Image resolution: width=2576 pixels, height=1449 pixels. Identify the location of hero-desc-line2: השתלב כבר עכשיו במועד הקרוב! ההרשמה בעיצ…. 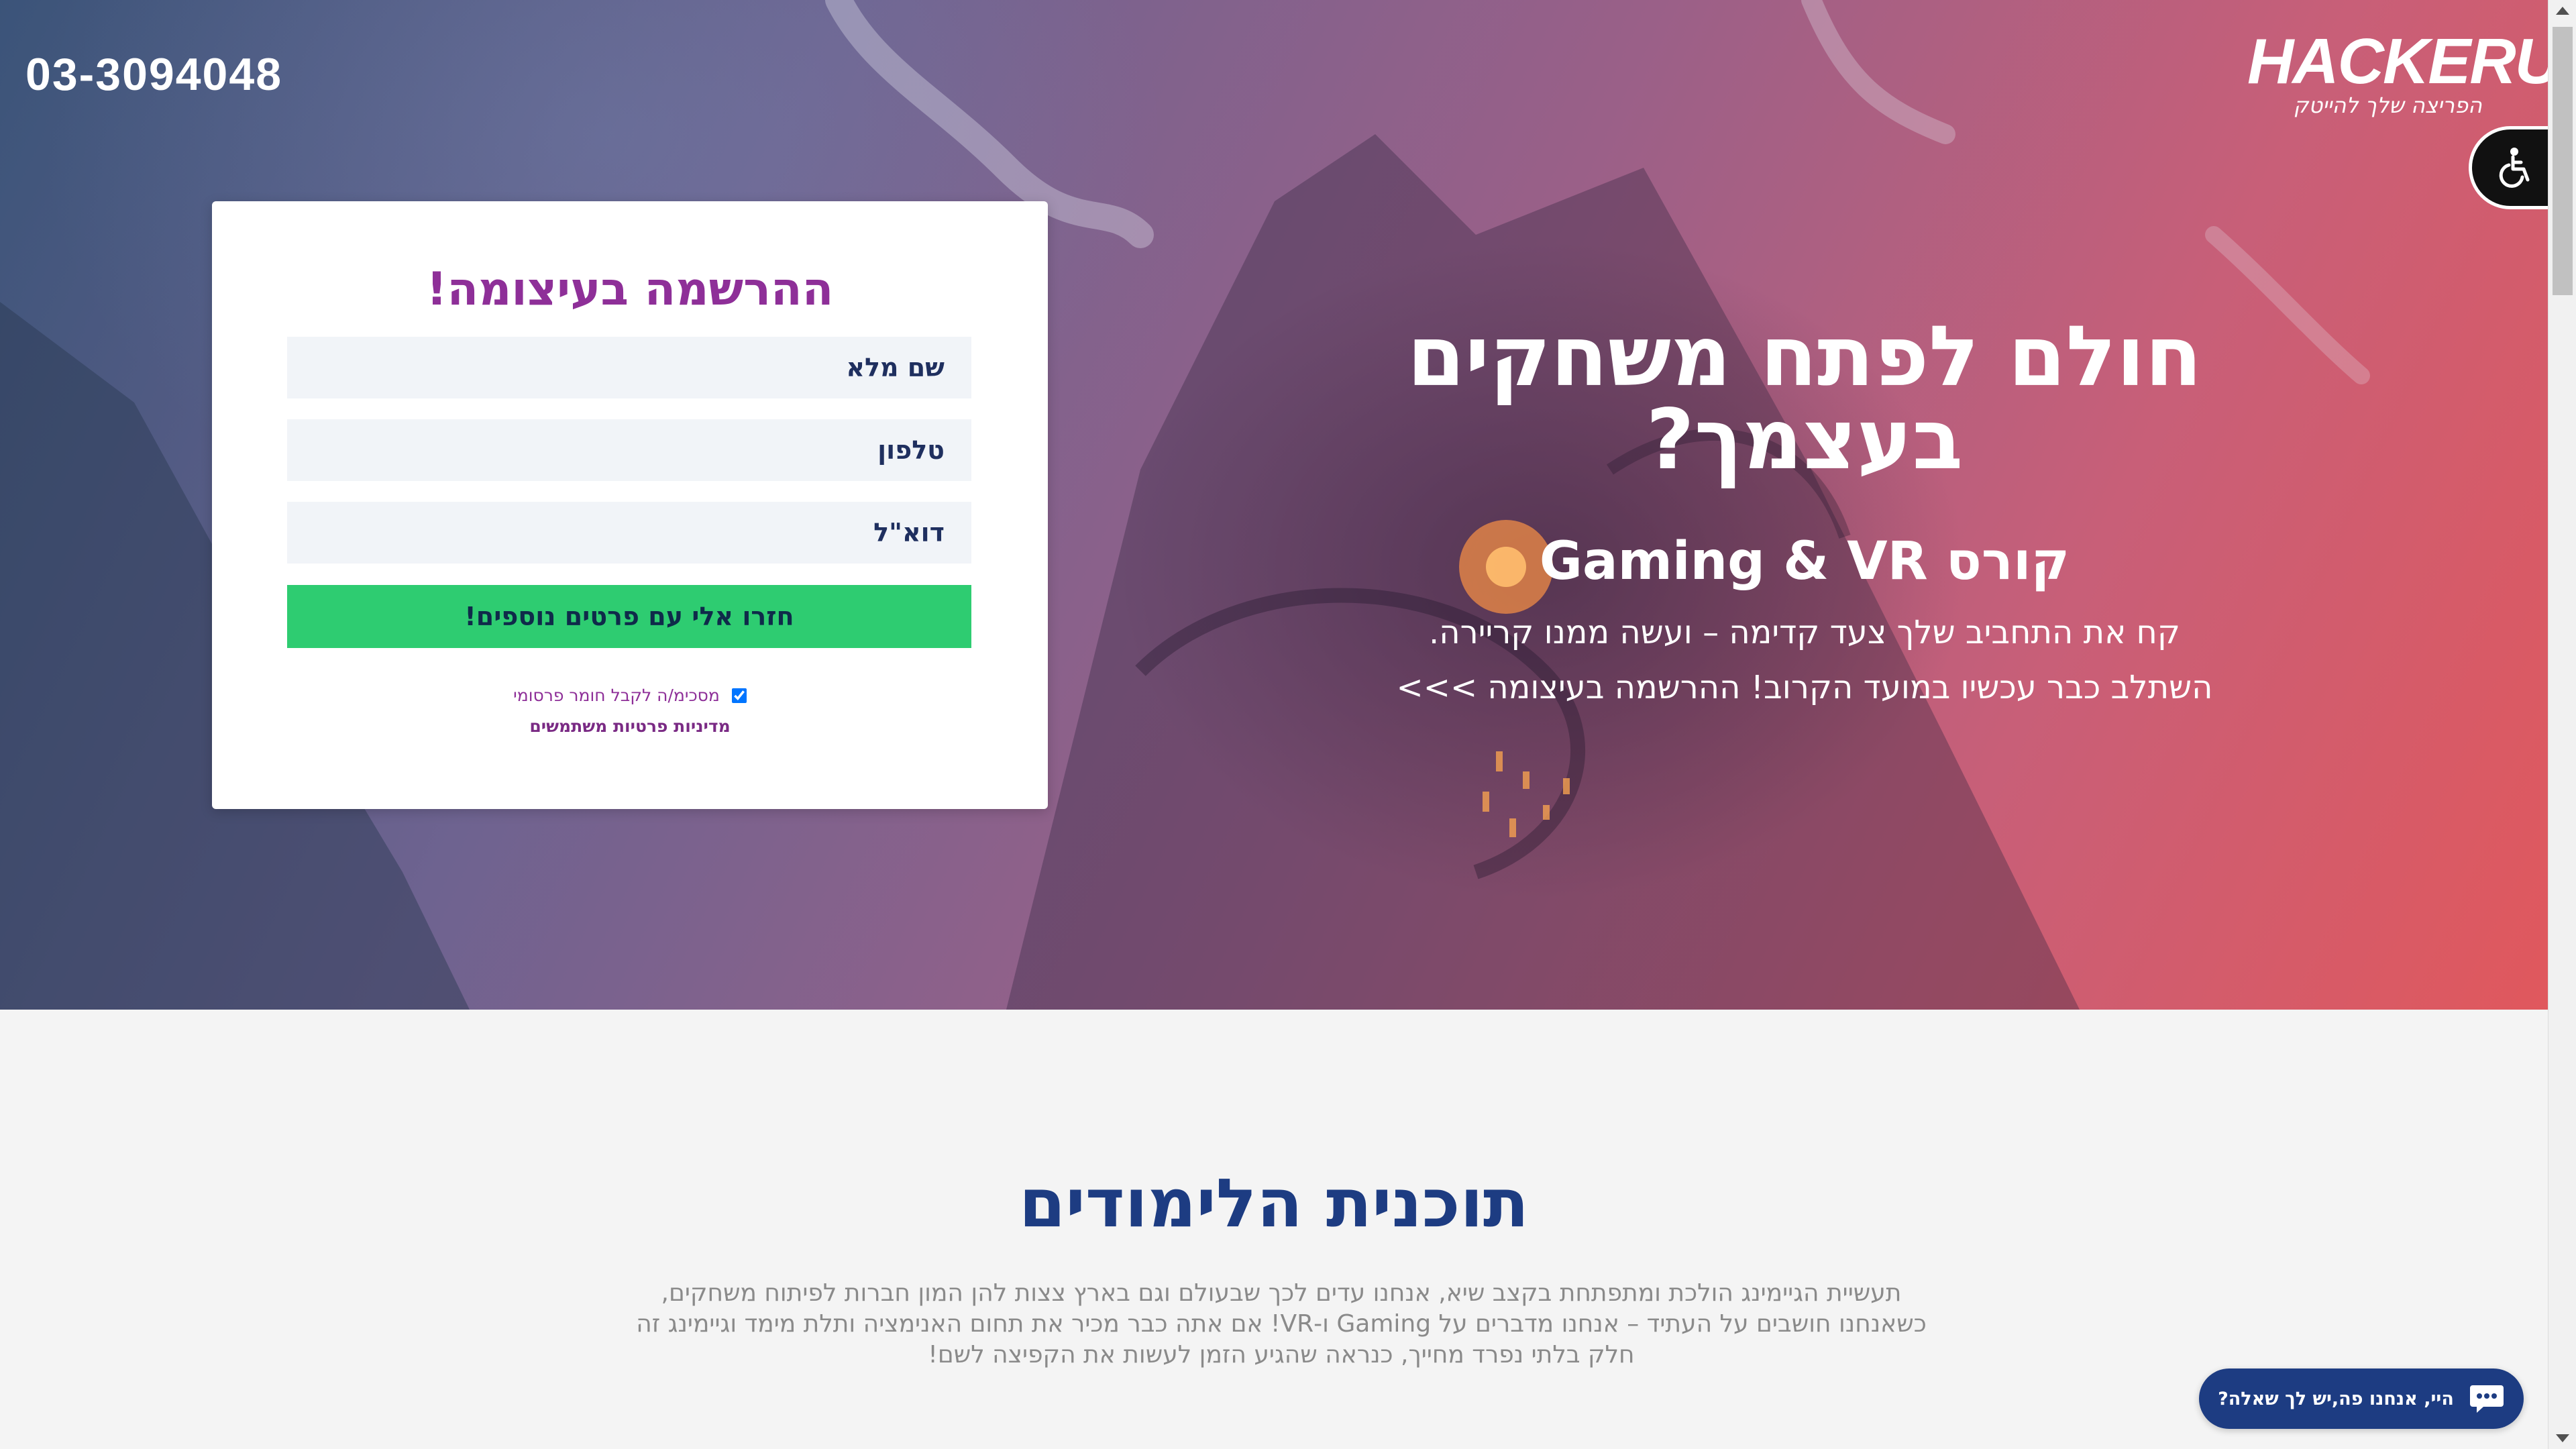
(1804, 687).